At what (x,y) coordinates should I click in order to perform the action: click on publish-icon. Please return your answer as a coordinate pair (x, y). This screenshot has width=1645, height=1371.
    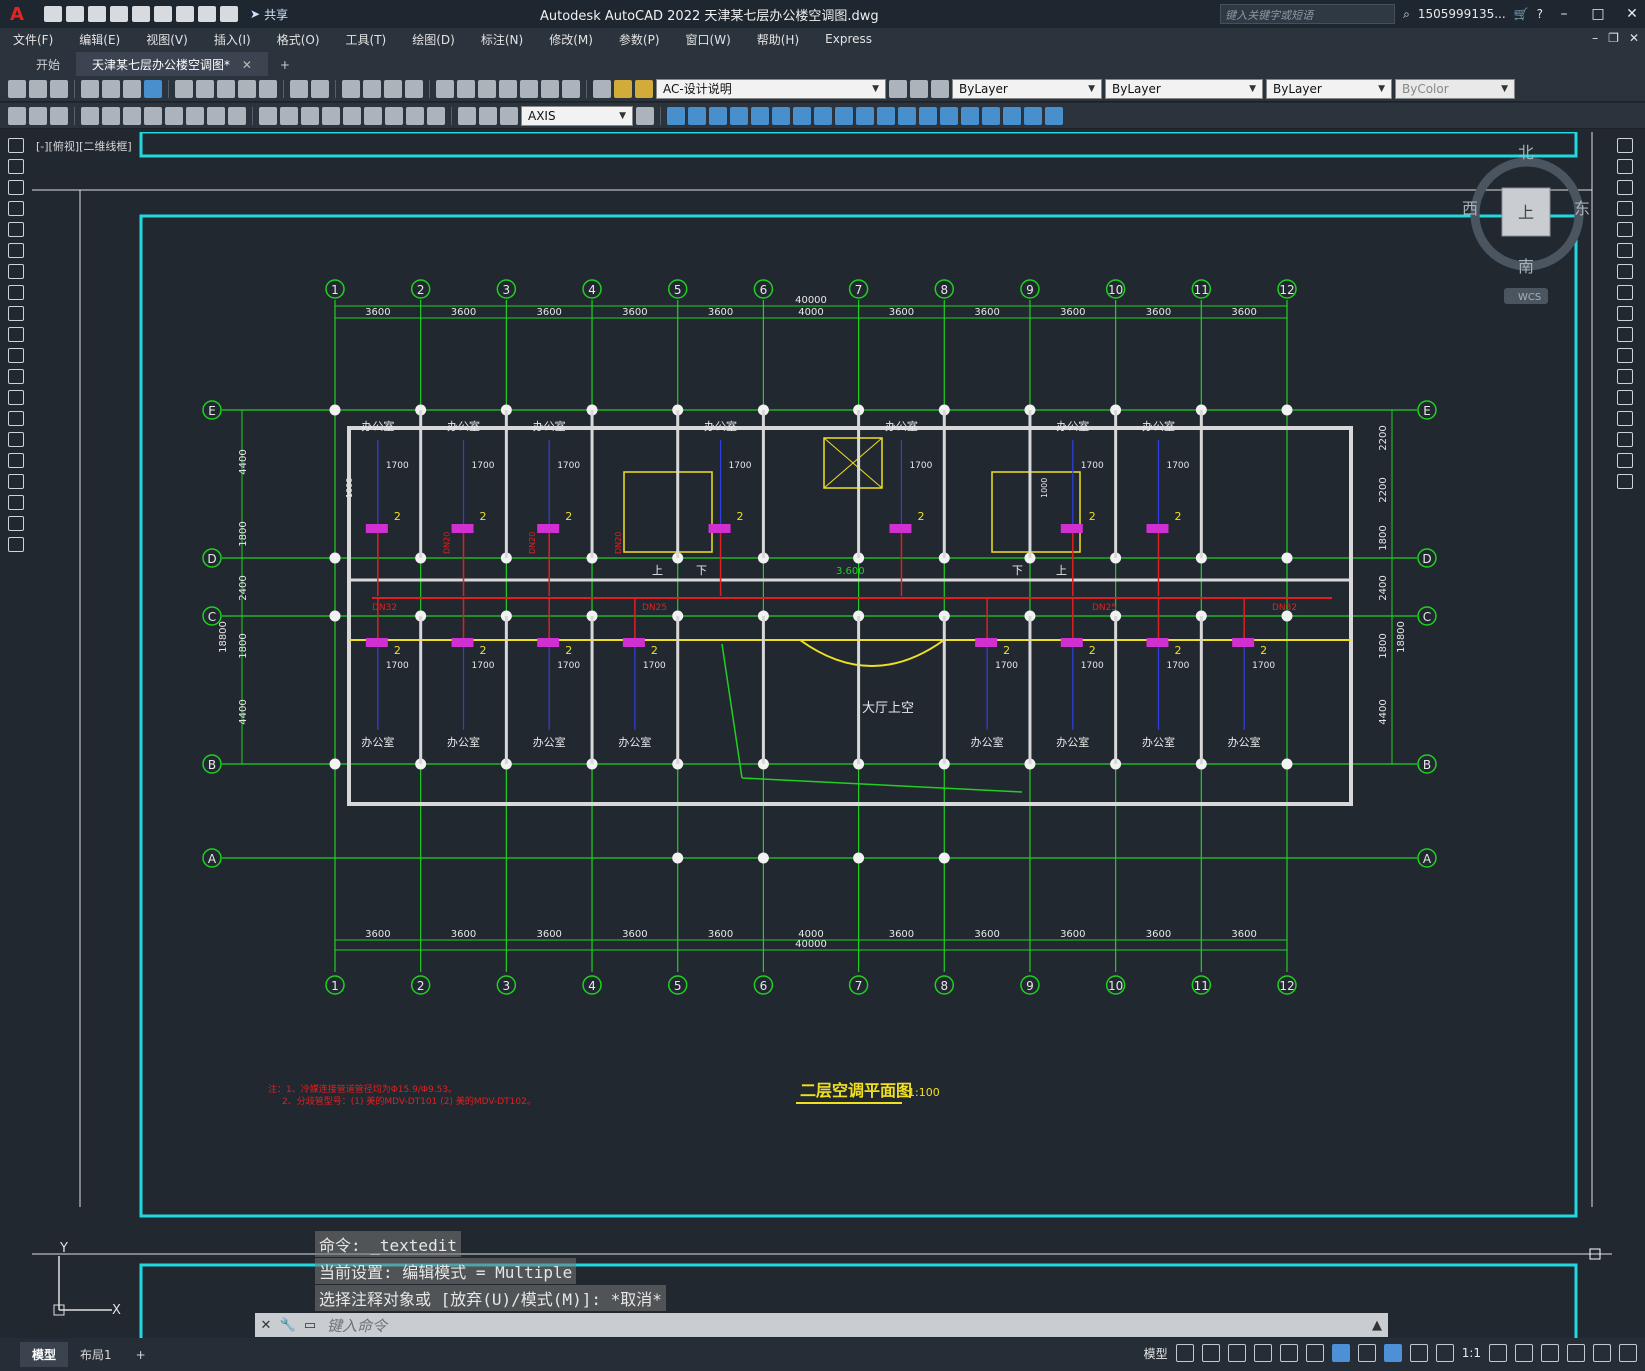
    Looking at the image, I should click on (132, 88).